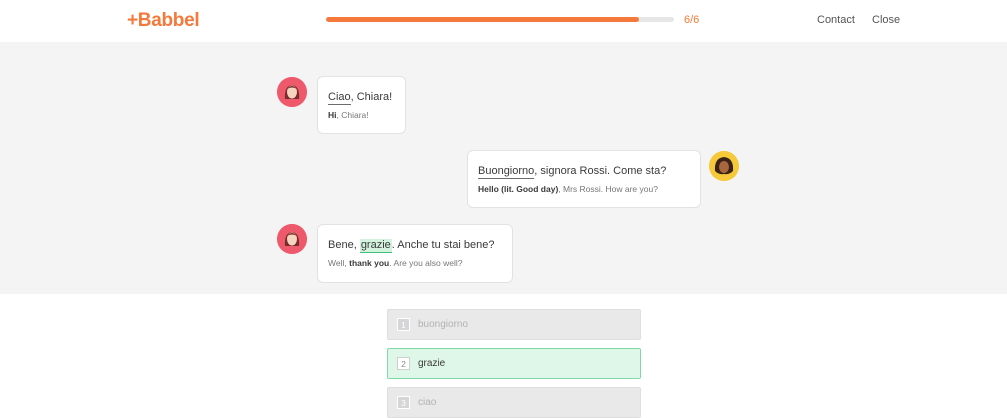 The image size is (1007, 418). What do you see at coordinates (352, 115) in the screenshot?
I see `translation-text: , Chiara!` at bounding box center [352, 115].